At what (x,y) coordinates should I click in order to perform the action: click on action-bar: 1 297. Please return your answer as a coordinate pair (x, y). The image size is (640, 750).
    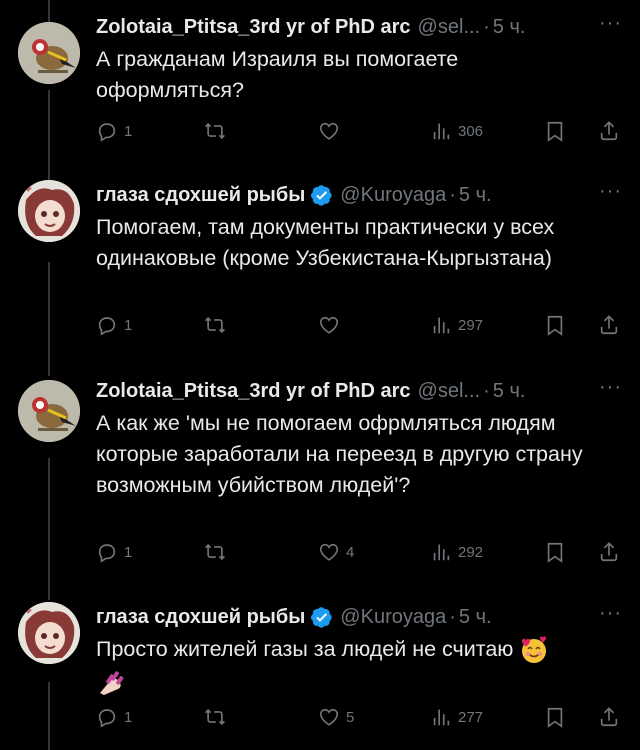
    Looking at the image, I should click on (361, 329).